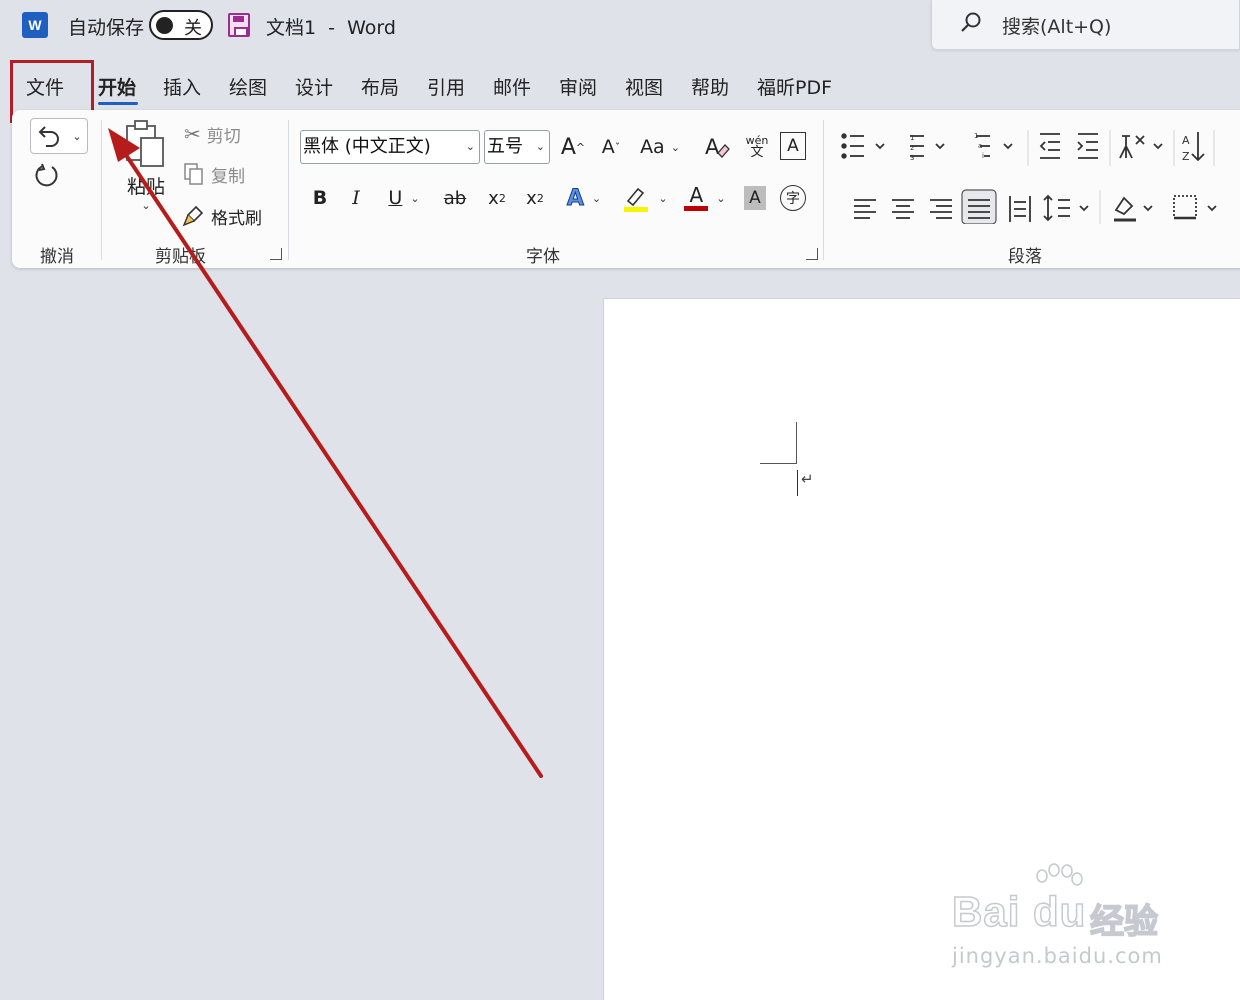 This screenshot has height=1000, width=1240. What do you see at coordinates (455, 198) in the screenshot?
I see `strikethrough-button: ab` at bounding box center [455, 198].